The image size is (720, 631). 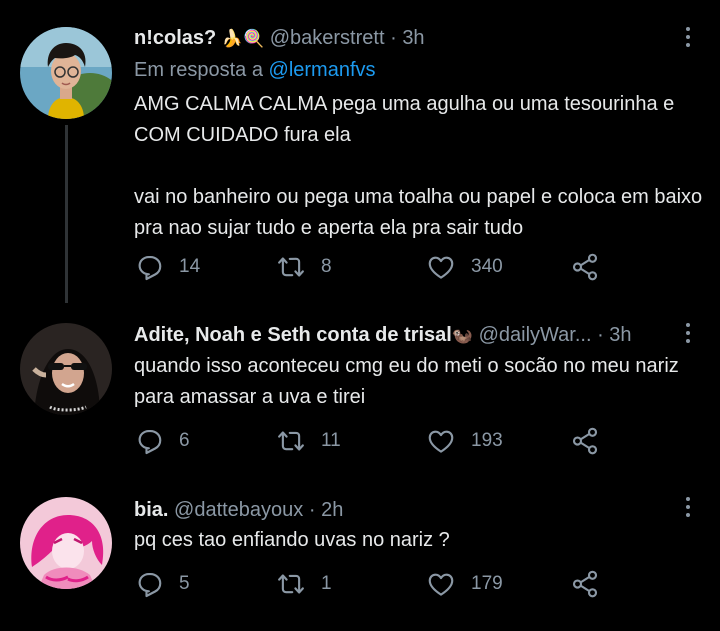 I want to click on reply-context: Em resposta a @lermanfvs, so click(x=255, y=70).